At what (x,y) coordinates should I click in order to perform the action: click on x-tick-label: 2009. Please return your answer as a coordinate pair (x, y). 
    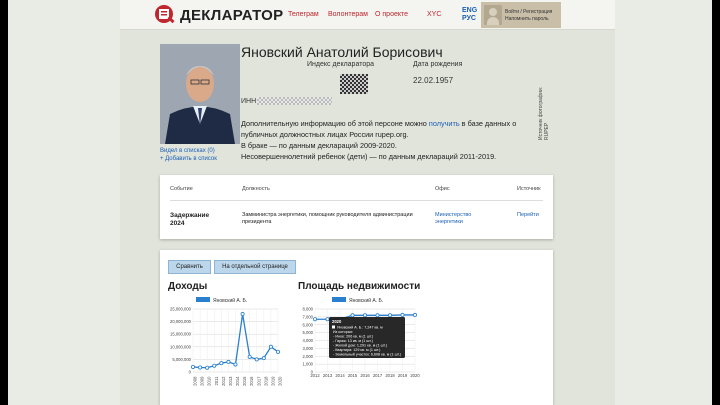
    Looking at the image, I should click on (202, 381).